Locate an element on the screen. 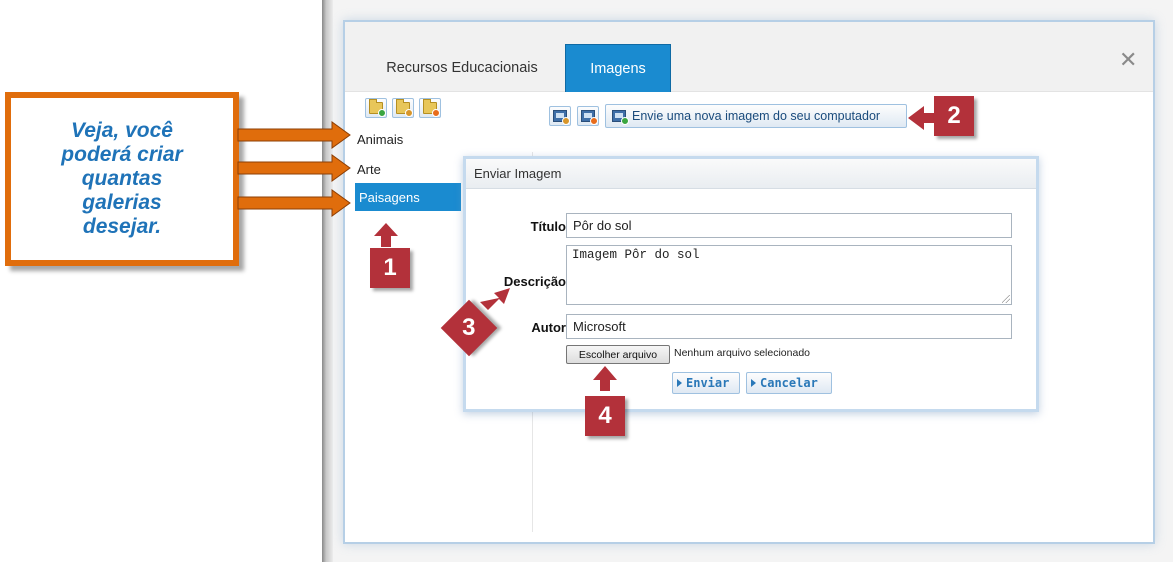  image-delete-icon is located at coordinates (589, 117).